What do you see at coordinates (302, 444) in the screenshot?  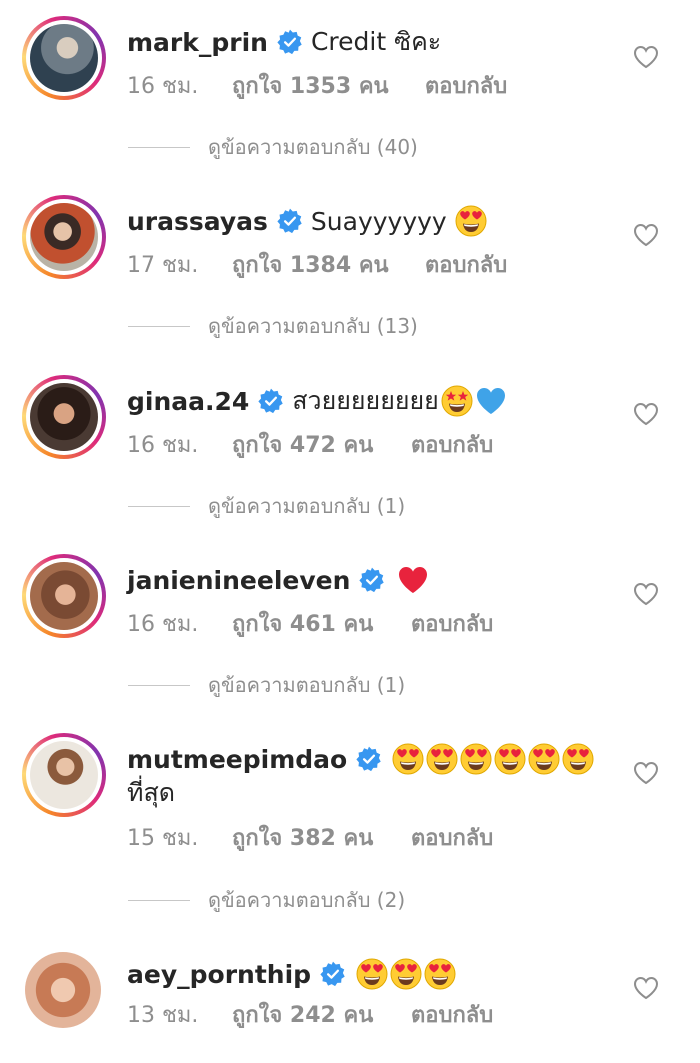 I see `comment-likes-link: ถูกใจ 472 คน` at bounding box center [302, 444].